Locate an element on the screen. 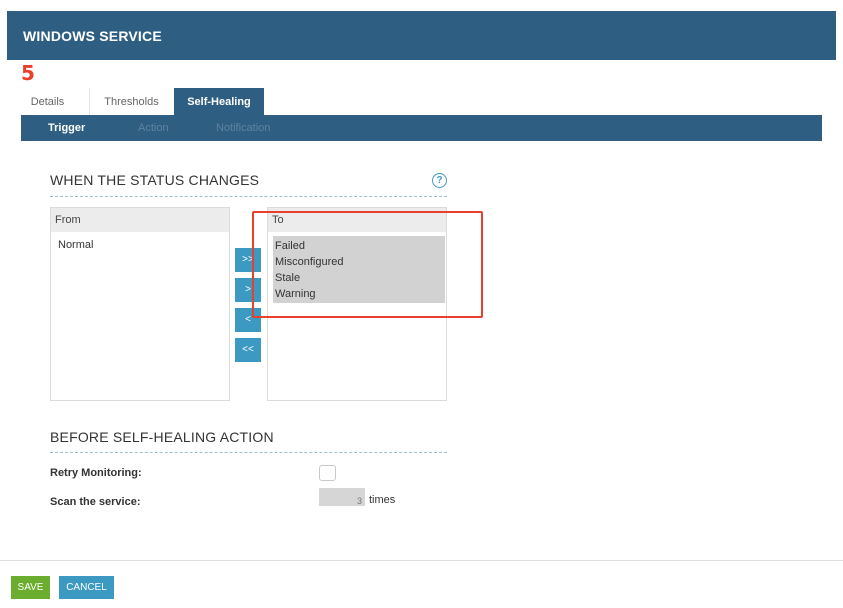 This screenshot has height=608, width=843. tab-self-healing: Self-Healing is located at coordinates (219, 101).